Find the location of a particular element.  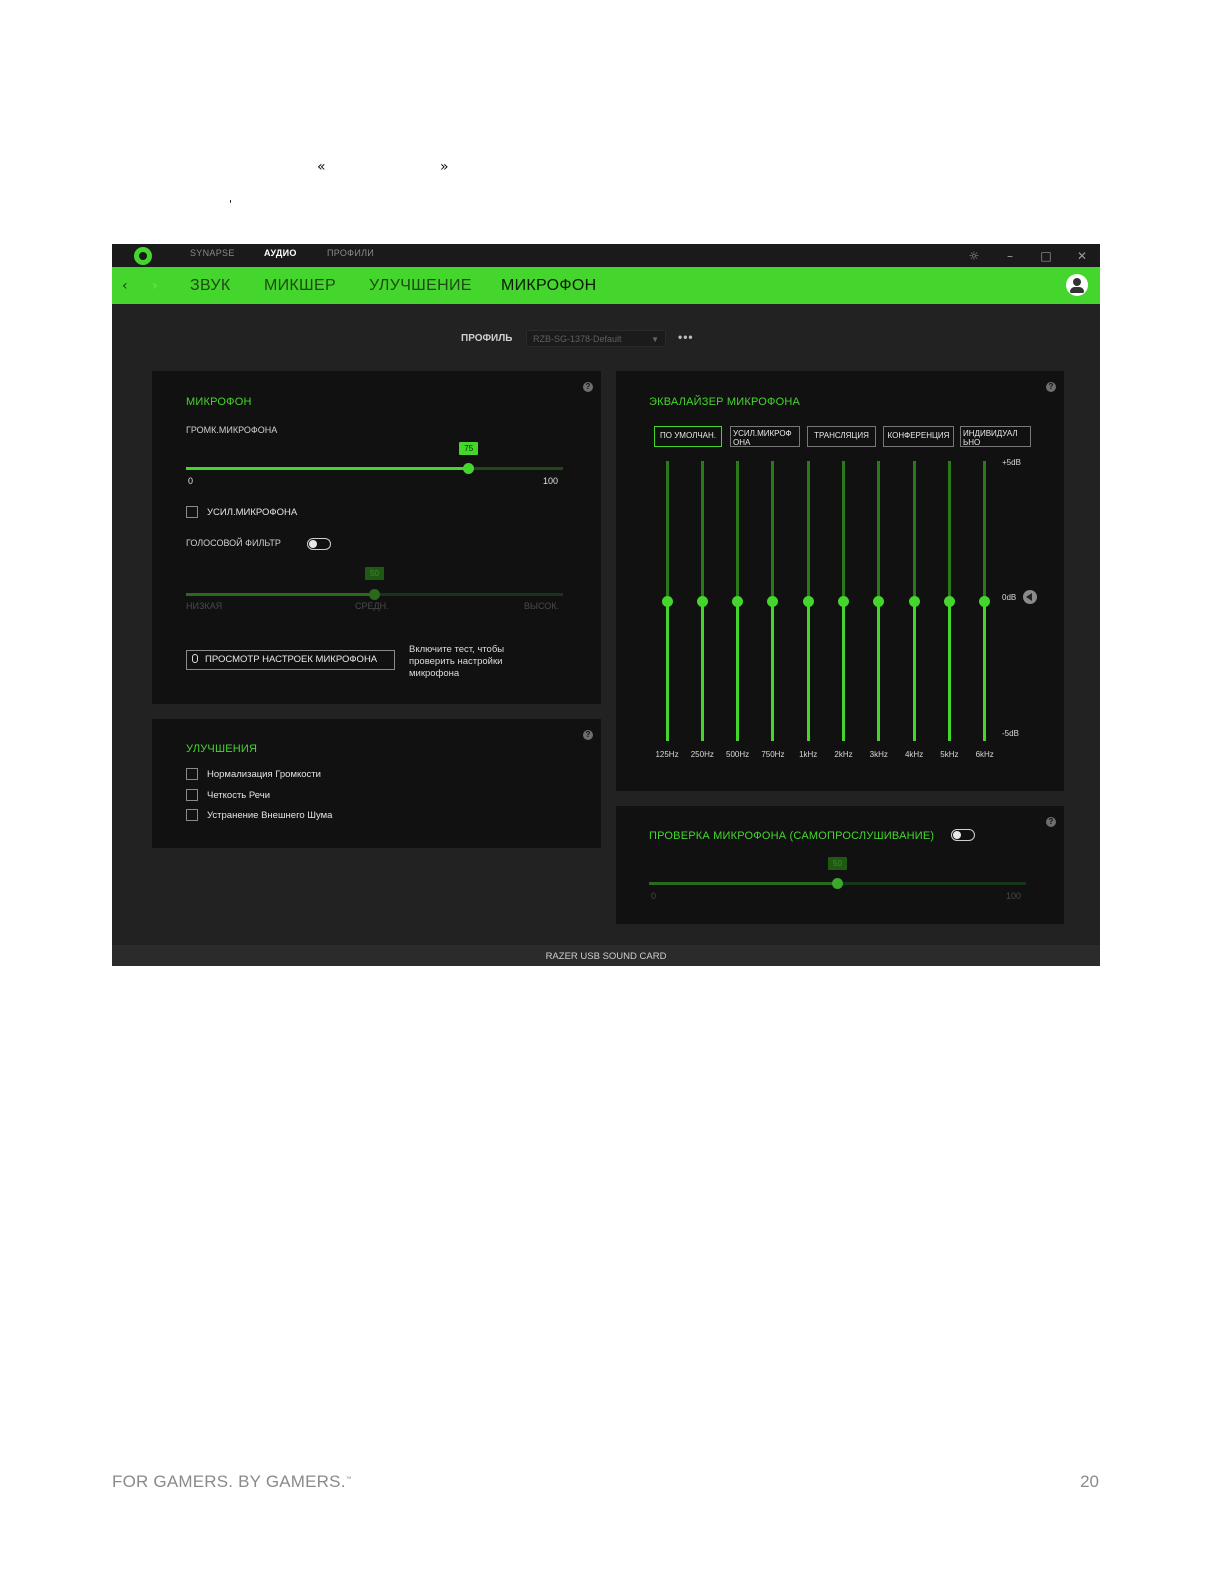

mic-monitoring-badge: 50 is located at coordinates (837, 863).